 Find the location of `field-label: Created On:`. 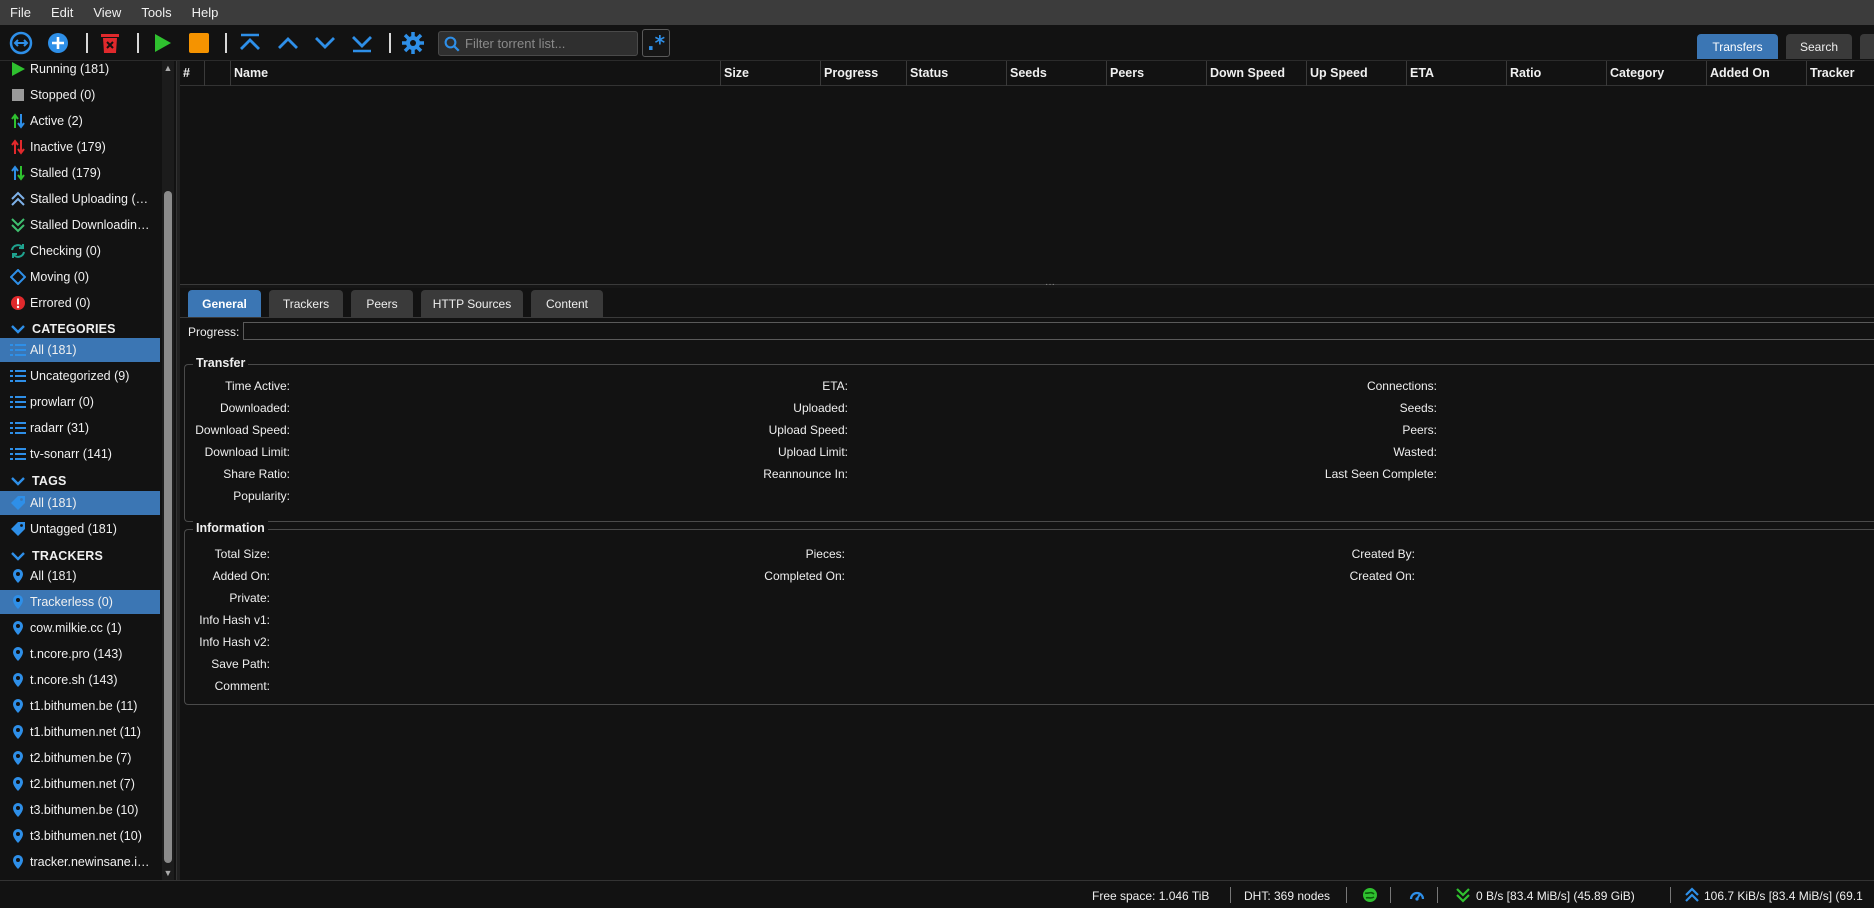

field-label: Created On: is located at coordinates (1382, 576).